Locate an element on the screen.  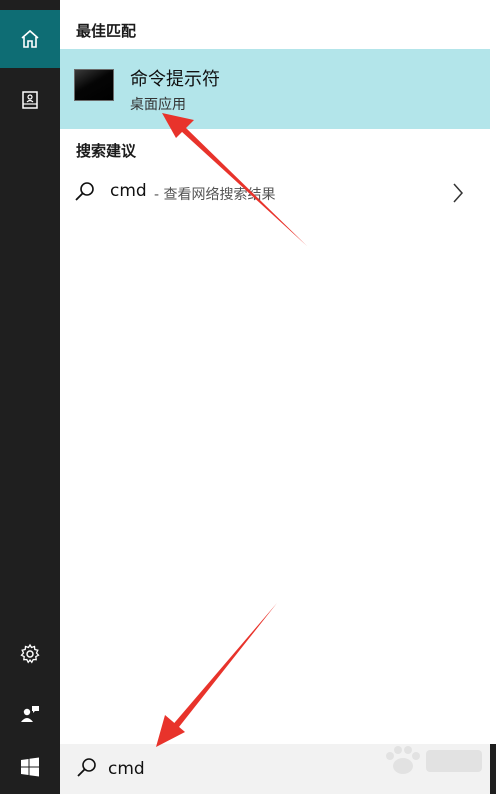
notebook-button is located at coordinates (30, 100).